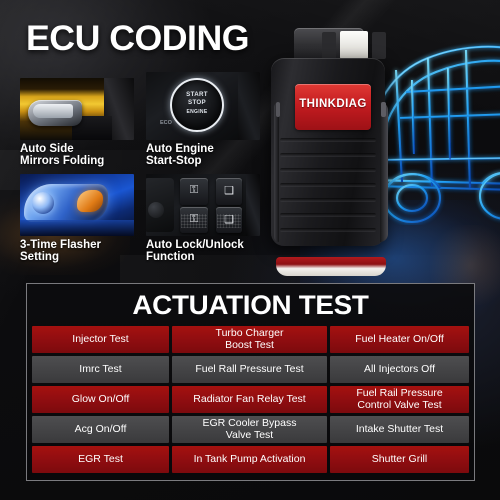  Describe the element at coordinates (138, 38) in the screenshot. I see `page-title: ECU CODING` at that location.